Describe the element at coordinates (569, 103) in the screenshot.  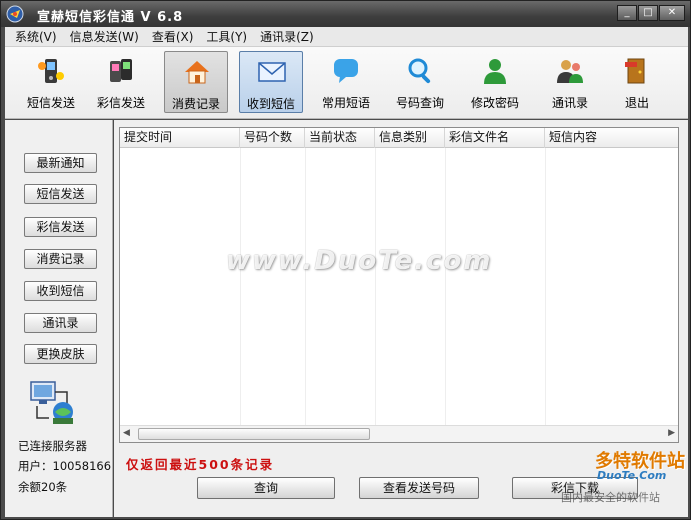
I see `tool-label: 通讯录` at that location.